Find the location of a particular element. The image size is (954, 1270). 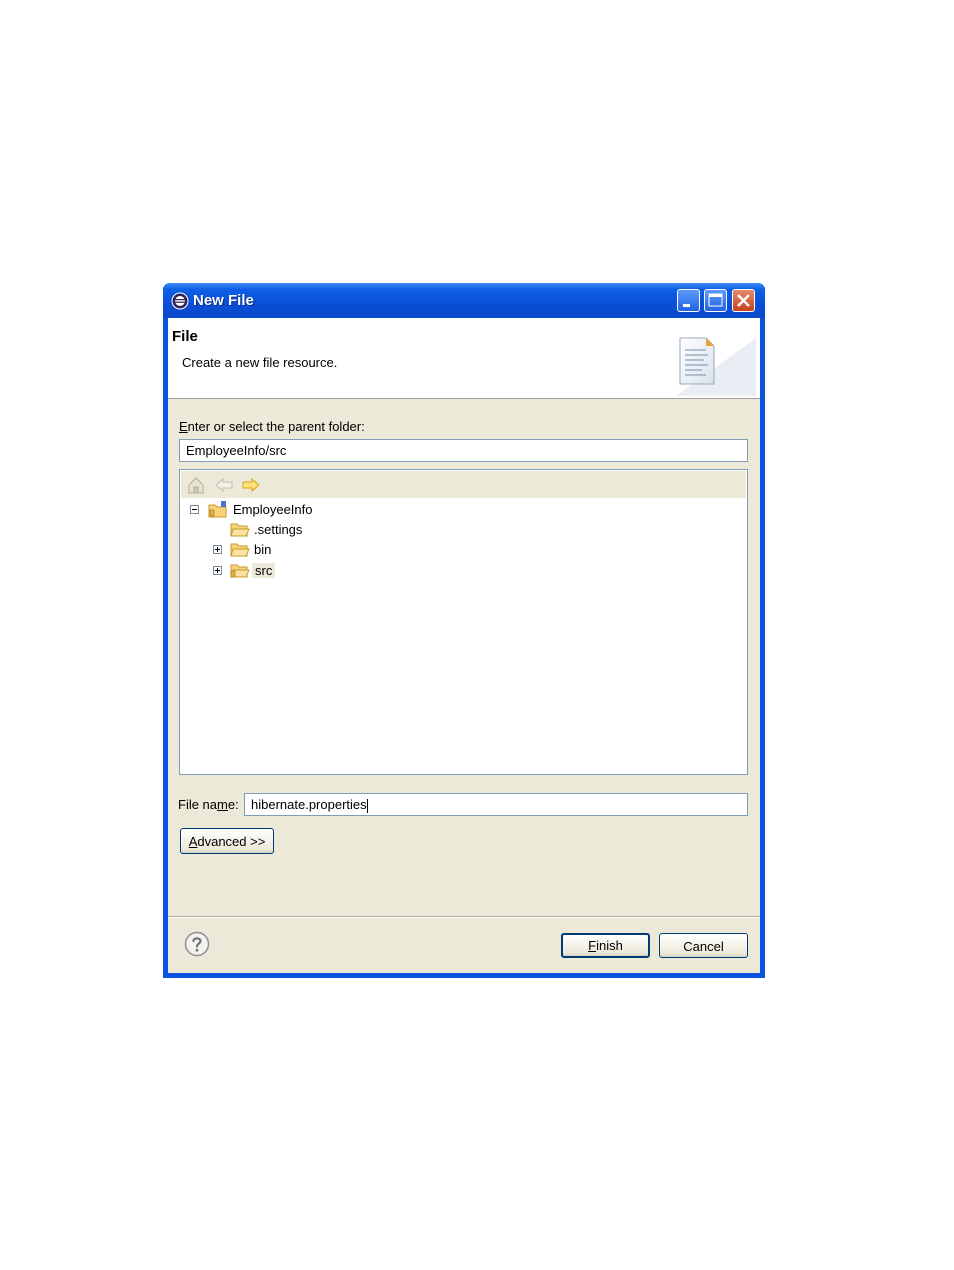

maximize-button is located at coordinates (715, 300).